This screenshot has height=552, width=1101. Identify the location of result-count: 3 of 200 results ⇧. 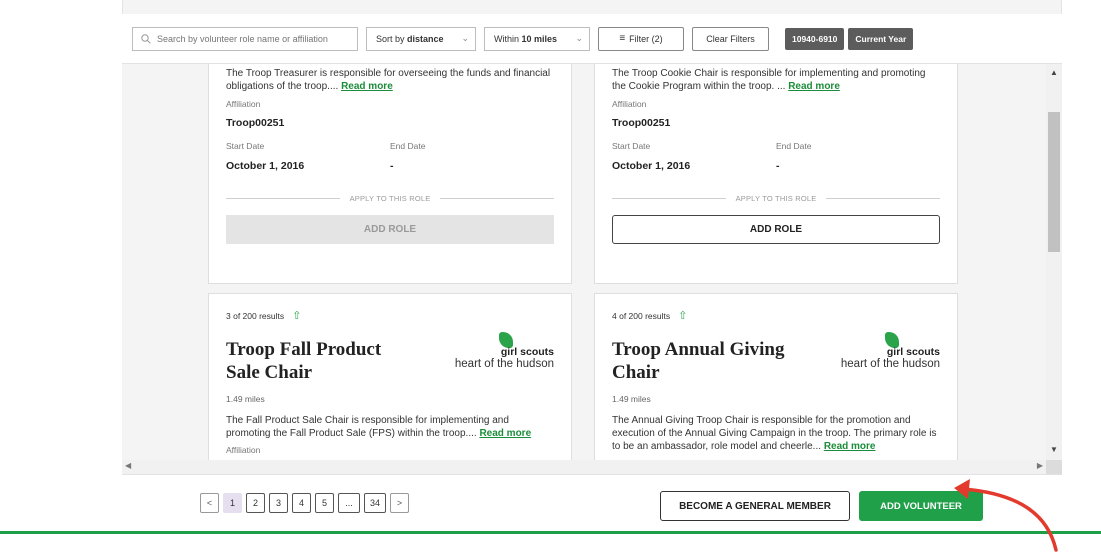
(264, 315).